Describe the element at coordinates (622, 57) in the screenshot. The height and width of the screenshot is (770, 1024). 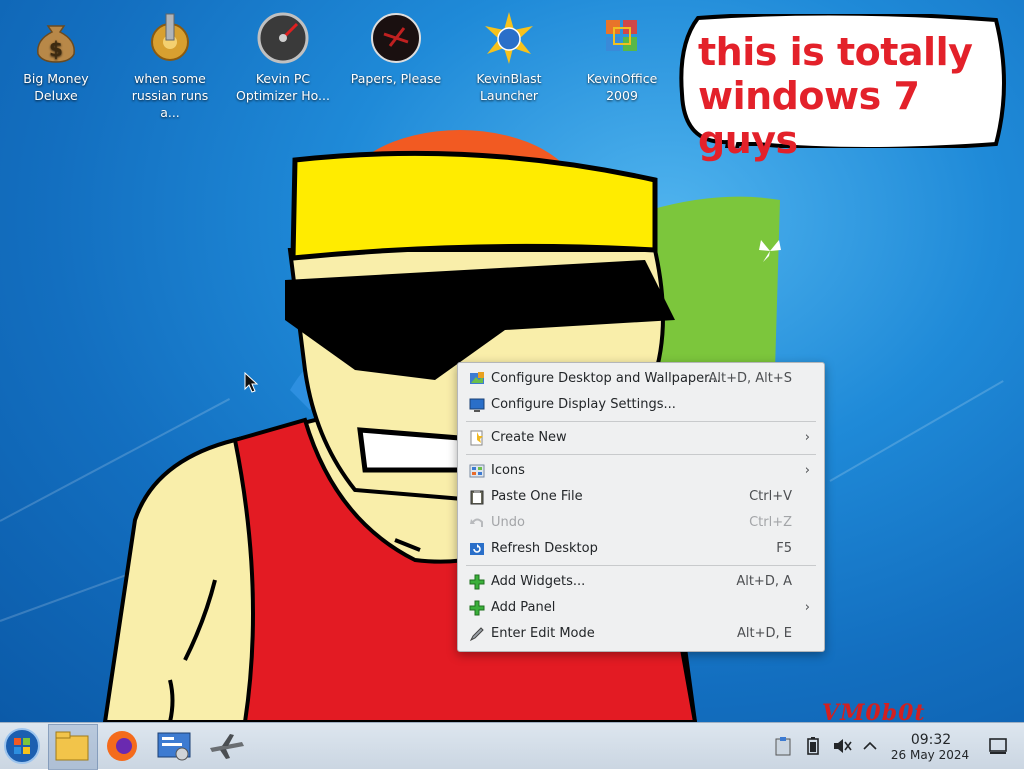
I see `desktop-icon-kevinoffice: KevinOffice 2009` at that location.